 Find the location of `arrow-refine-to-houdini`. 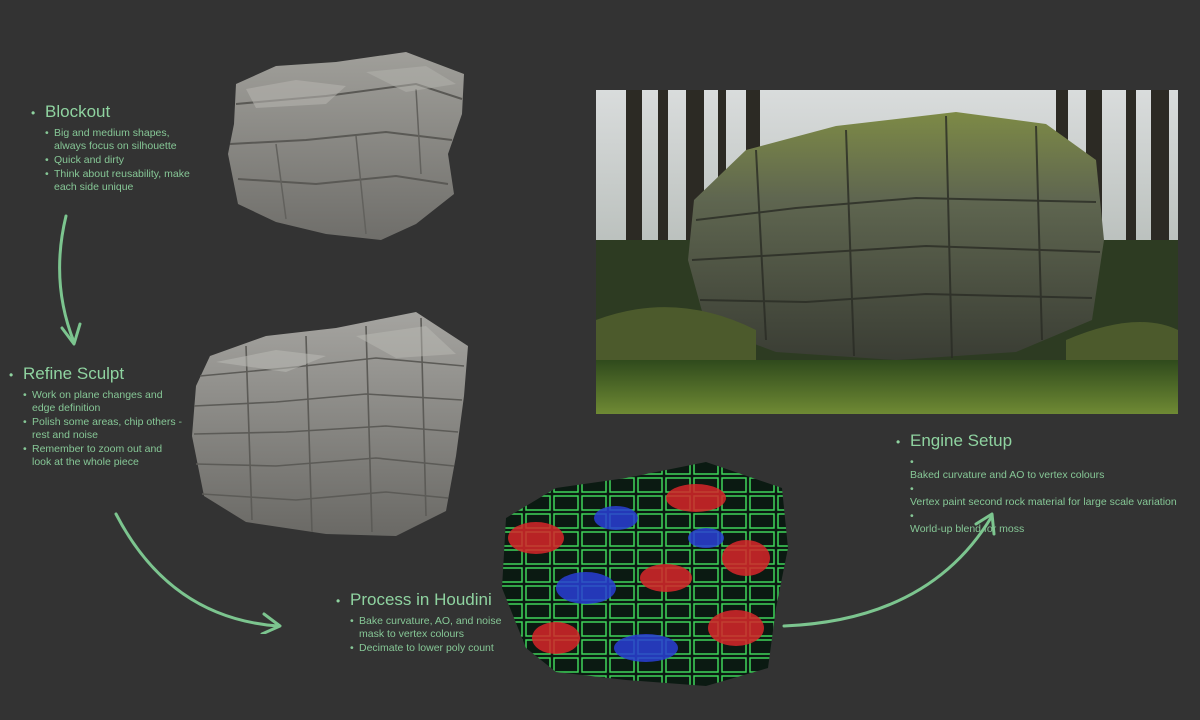

arrow-refine-to-houdini is located at coordinates (198, 573).